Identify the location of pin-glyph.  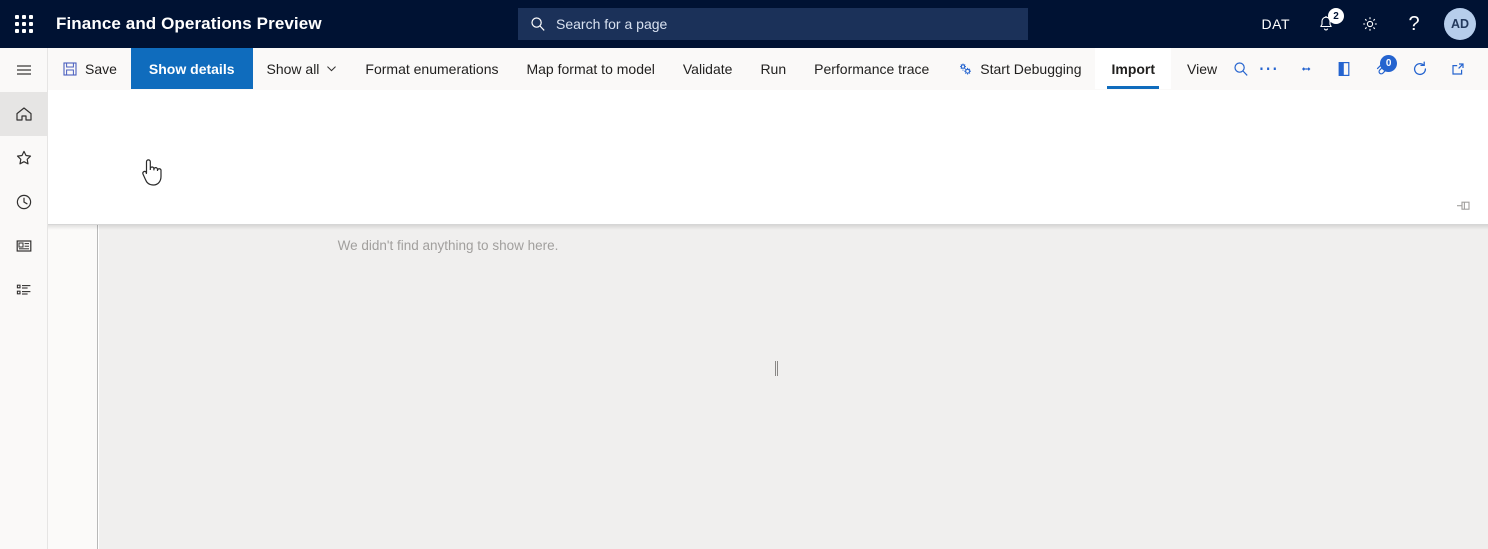
(1463, 205).